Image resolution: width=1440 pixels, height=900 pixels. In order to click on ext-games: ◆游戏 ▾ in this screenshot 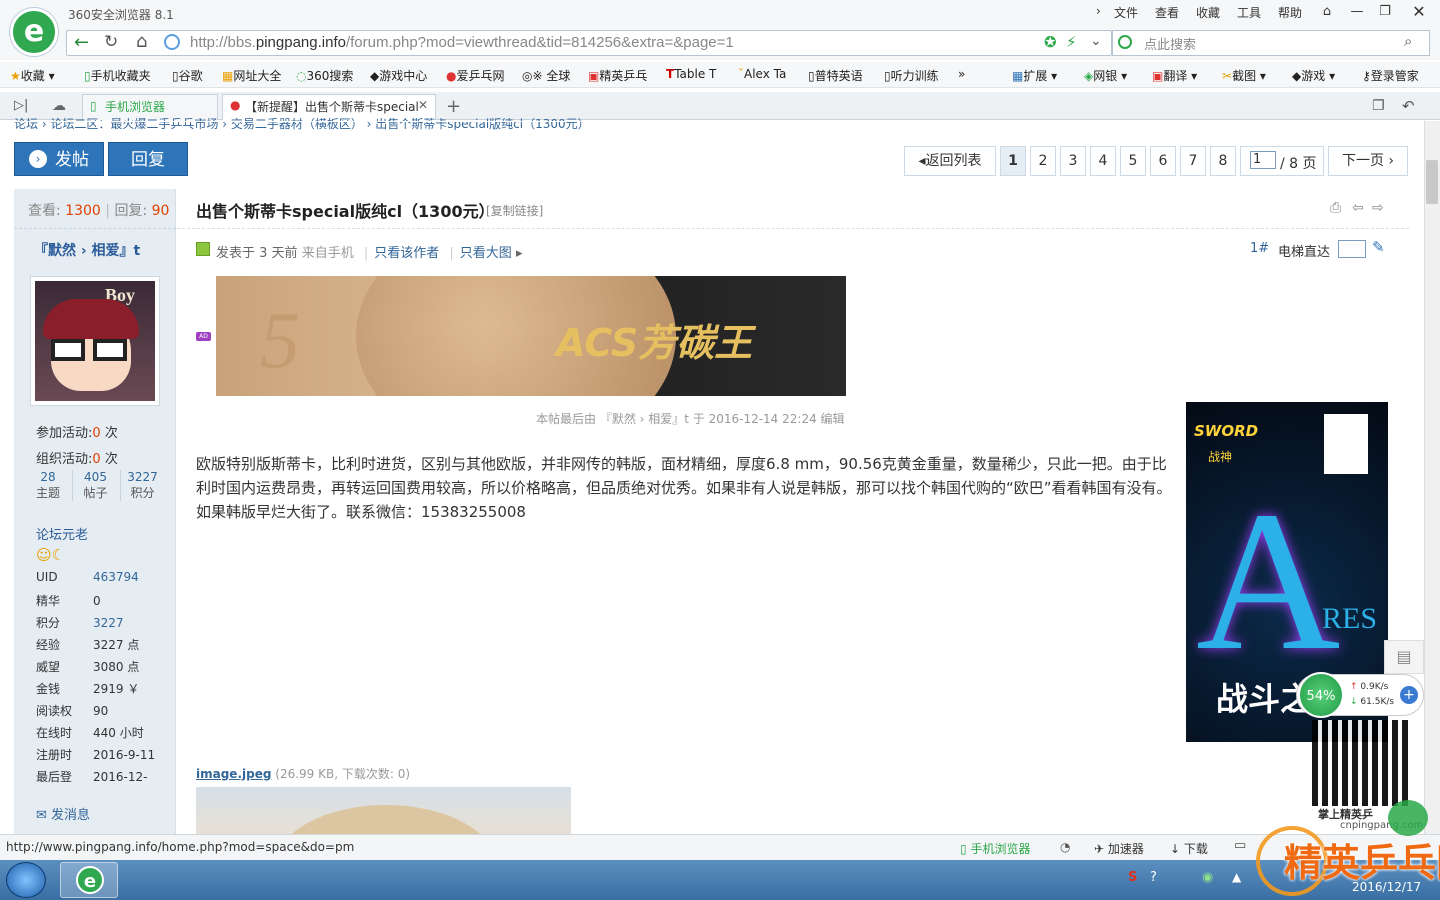, I will do `click(1313, 75)`.